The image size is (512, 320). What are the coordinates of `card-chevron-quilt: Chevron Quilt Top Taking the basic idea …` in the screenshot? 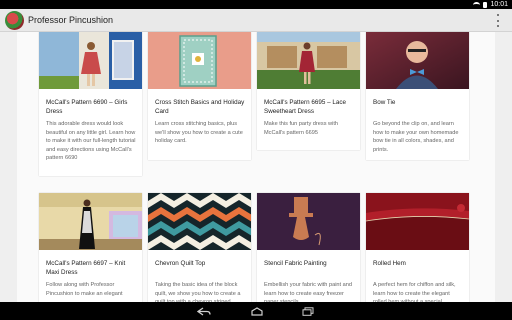 It's located at (199, 247).